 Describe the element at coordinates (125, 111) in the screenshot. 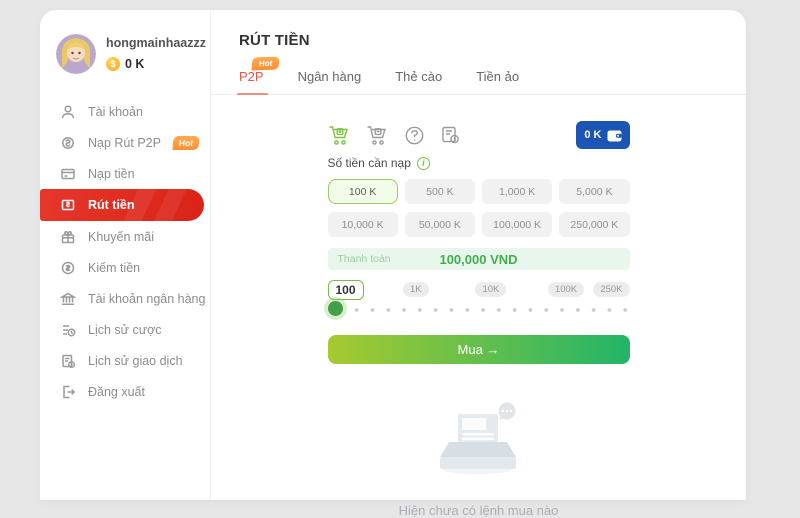

I see `sidebar-item-account: Tài khoản` at that location.